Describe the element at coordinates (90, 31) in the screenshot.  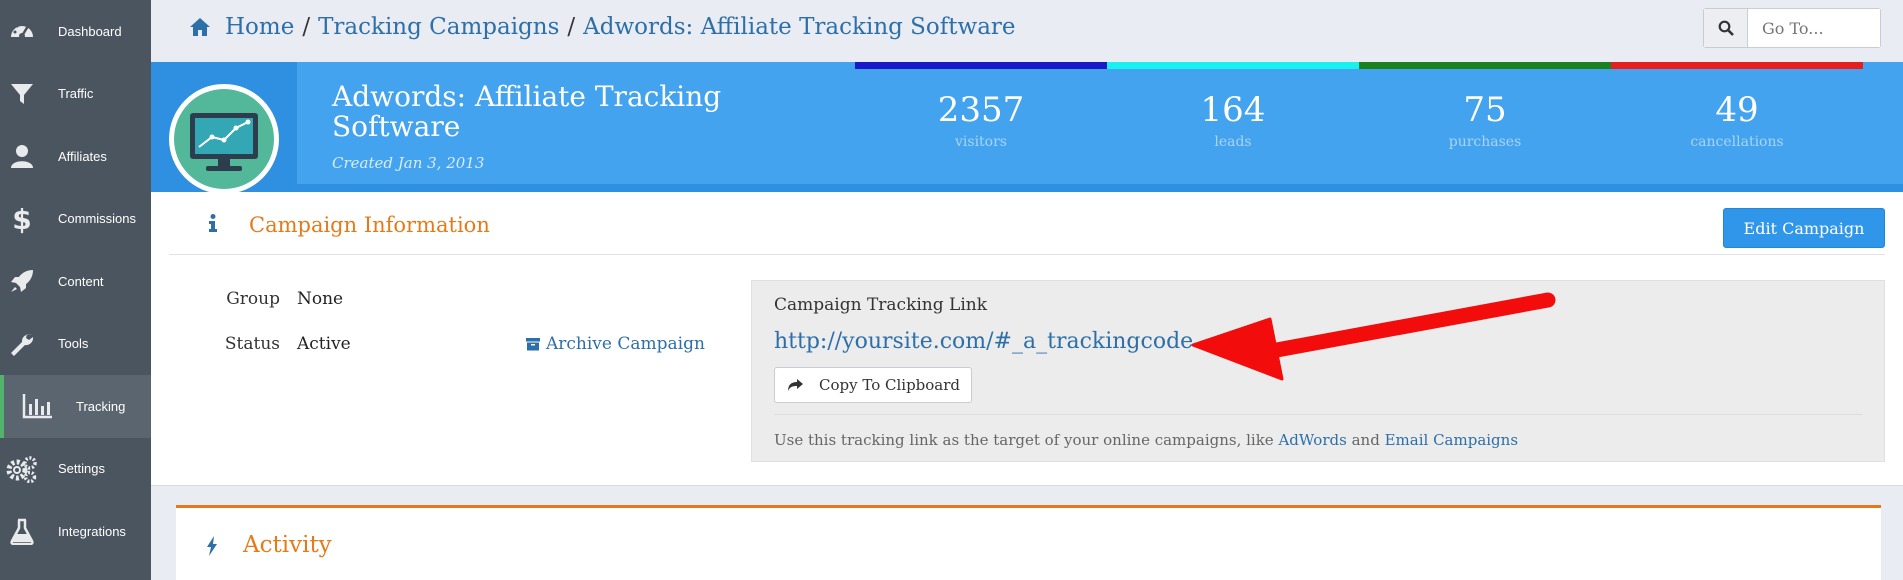
I see `sidebar-item-label: Dashboard` at that location.